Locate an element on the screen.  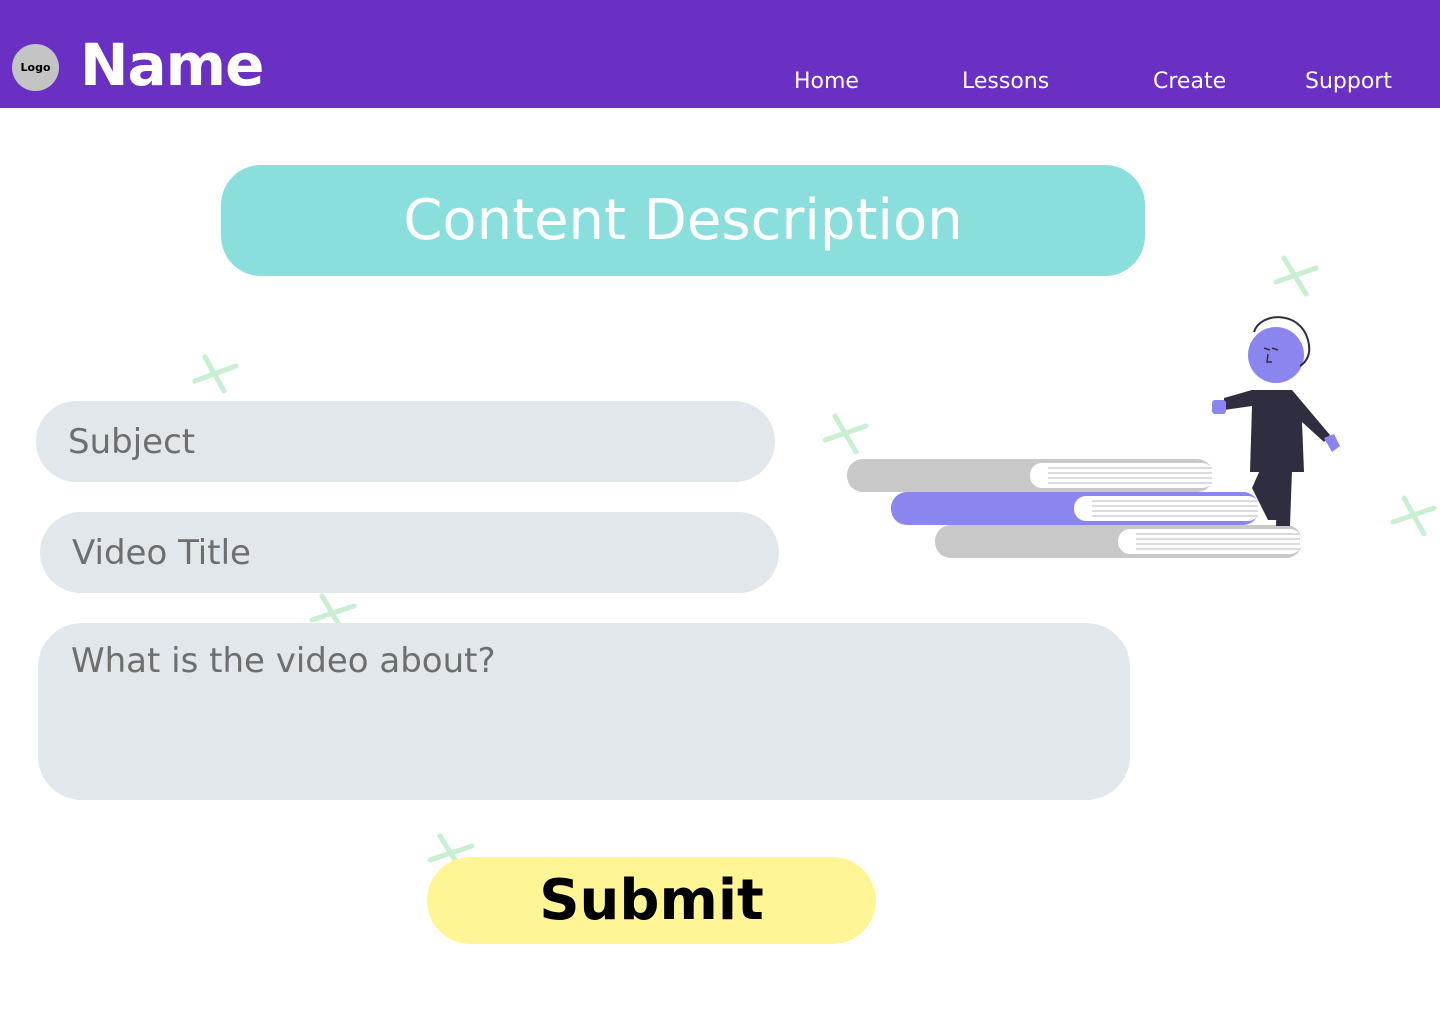
nav-support: Support is located at coordinates (1348, 82).